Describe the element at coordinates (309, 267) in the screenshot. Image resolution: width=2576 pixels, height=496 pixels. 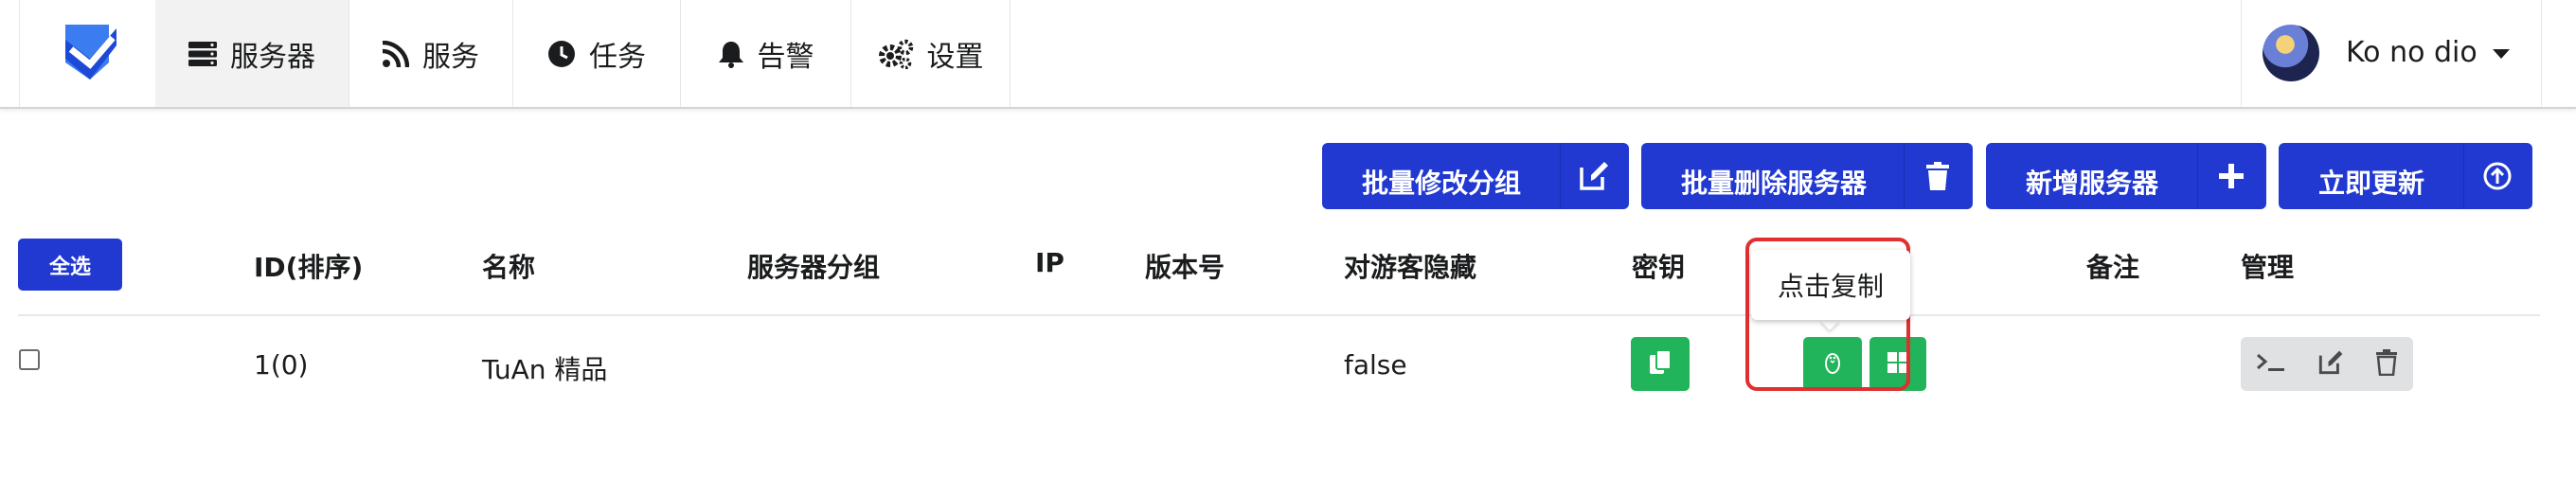
I see `header-id: ID(排序)` at that location.